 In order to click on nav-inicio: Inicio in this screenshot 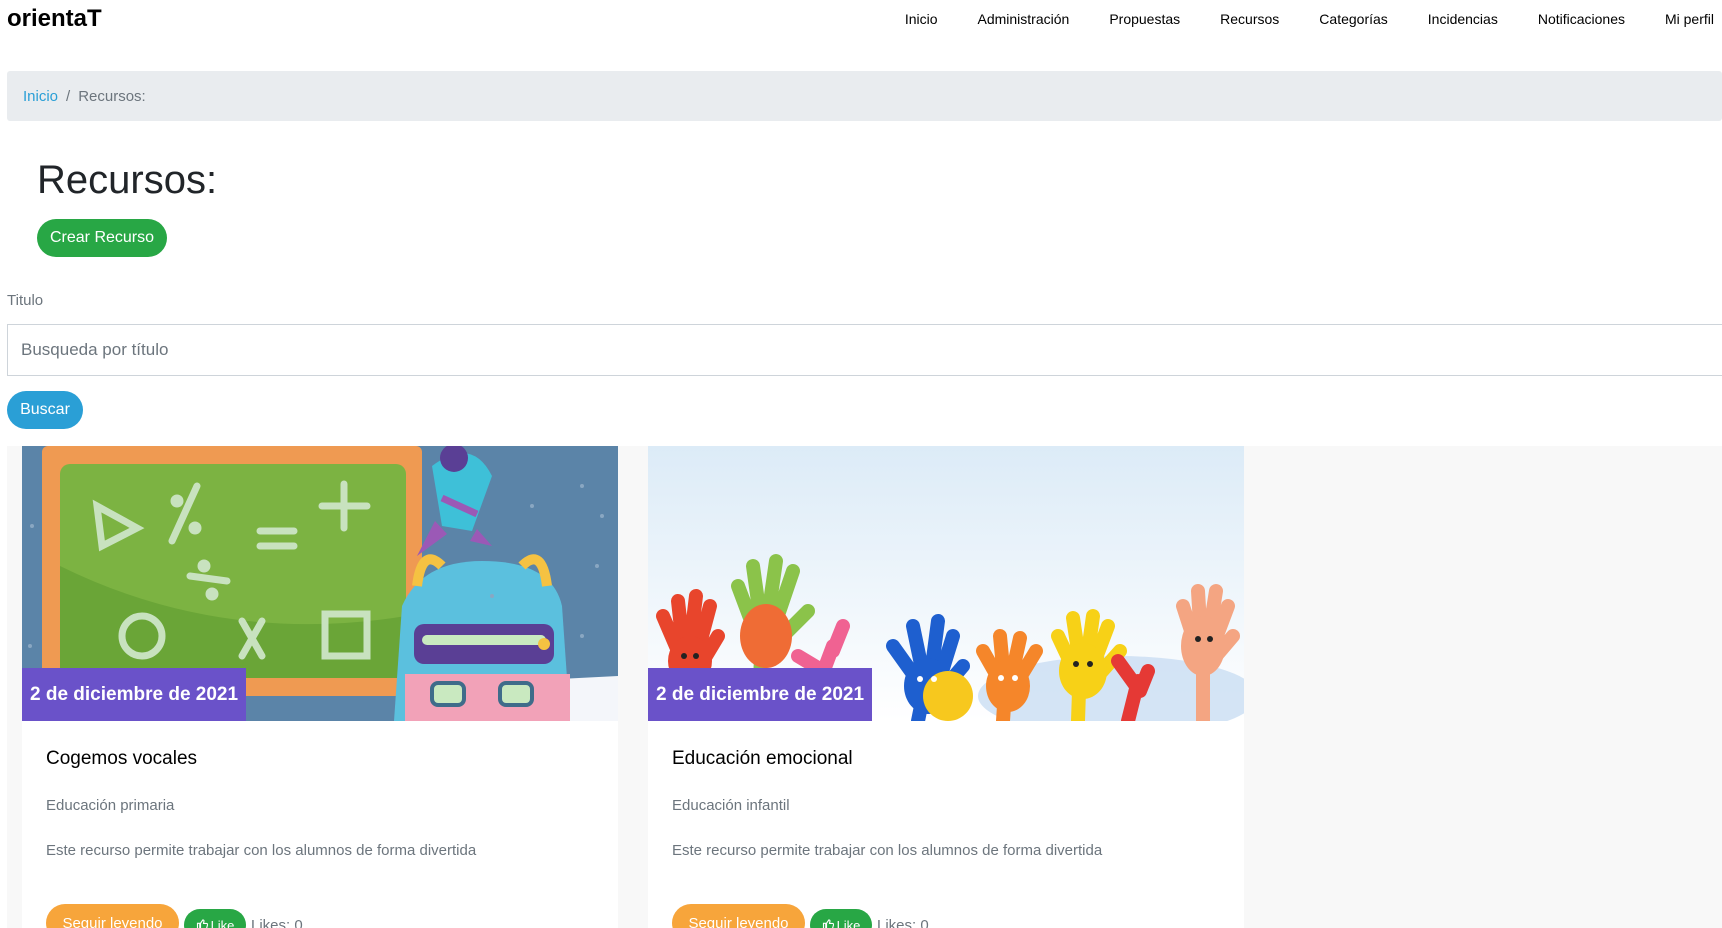, I will do `click(921, 19)`.